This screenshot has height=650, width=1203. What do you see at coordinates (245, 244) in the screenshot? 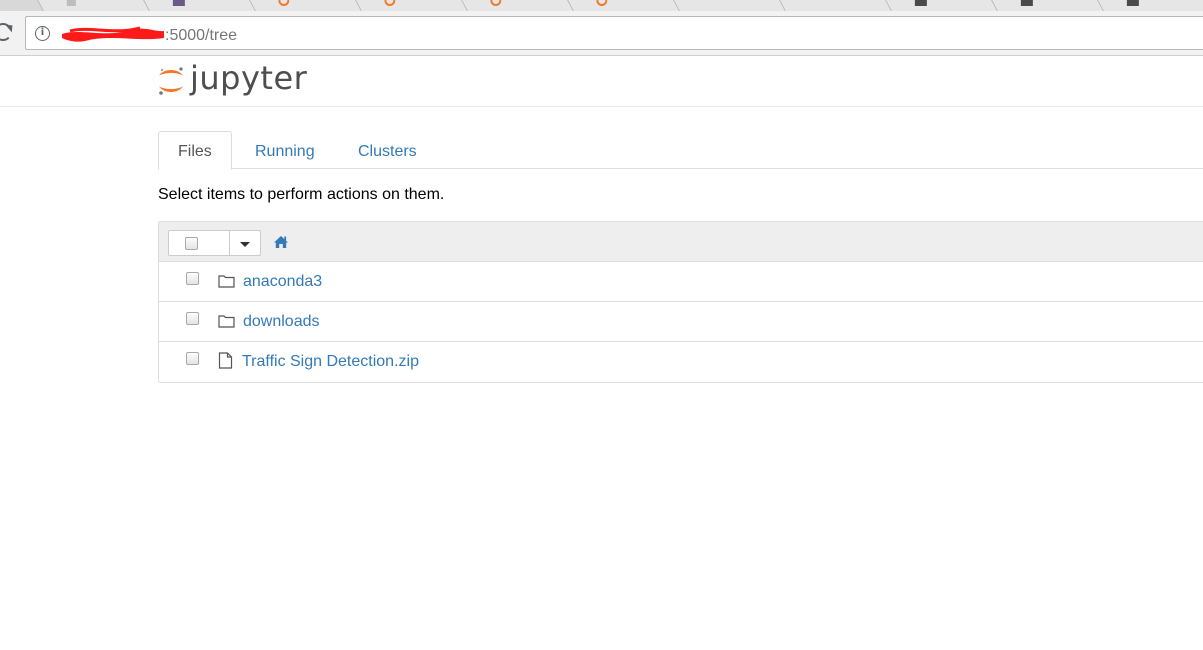
I see `chevron-down-icon` at bounding box center [245, 244].